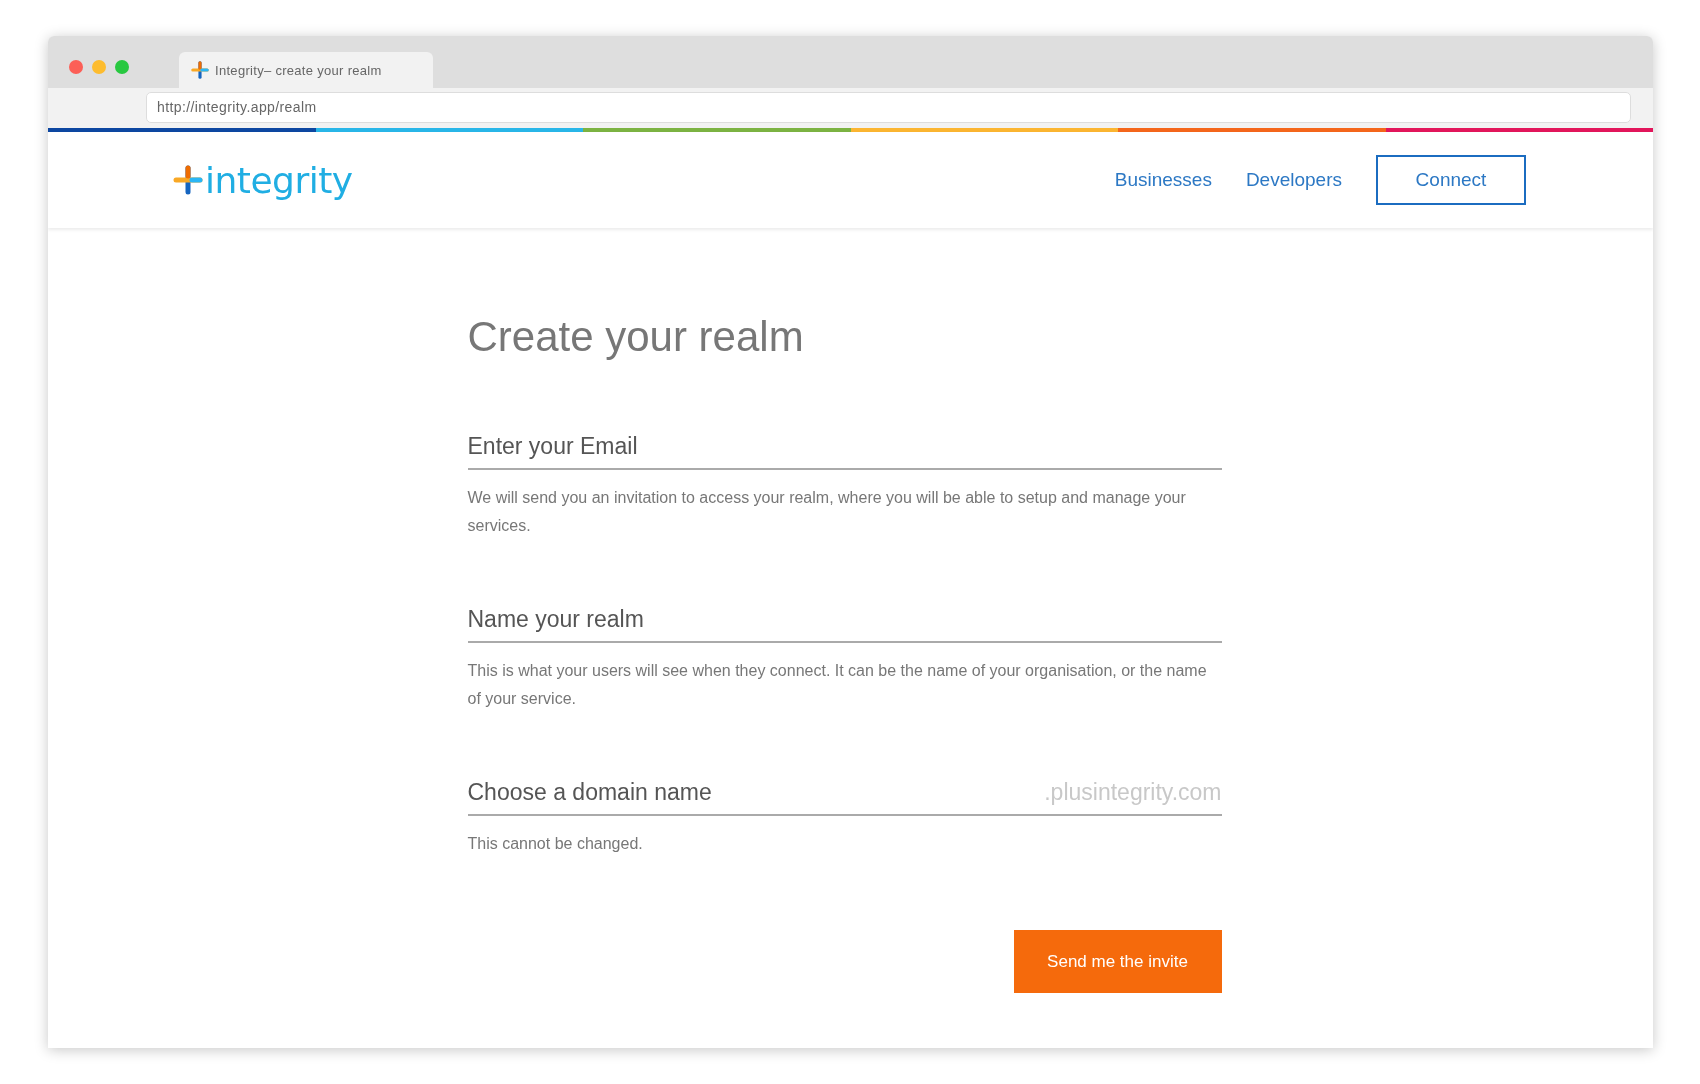  What do you see at coordinates (555, 844) in the screenshot?
I see `help-text: This cannot be changed.` at bounding box center [555, 844].